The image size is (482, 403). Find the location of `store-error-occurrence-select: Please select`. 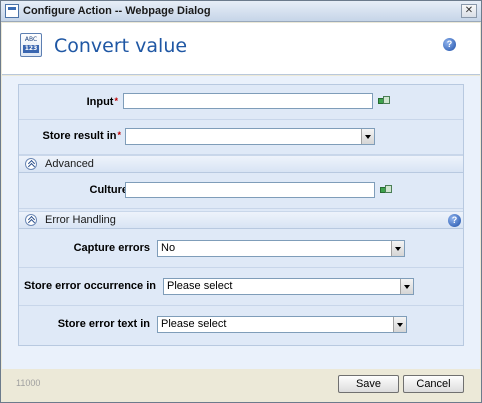

store-error-occurrence-select: Please select is located at coordinates (288, 286).